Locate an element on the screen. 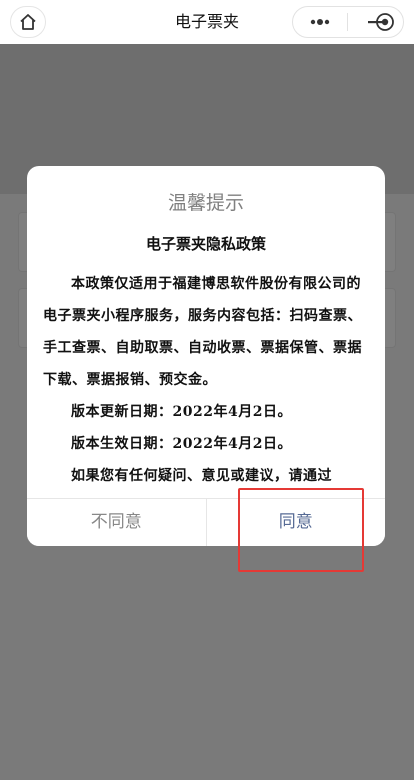 The height and width of the screenshot is (780, 414). target-close-icon is located at coordinates (385, 22).